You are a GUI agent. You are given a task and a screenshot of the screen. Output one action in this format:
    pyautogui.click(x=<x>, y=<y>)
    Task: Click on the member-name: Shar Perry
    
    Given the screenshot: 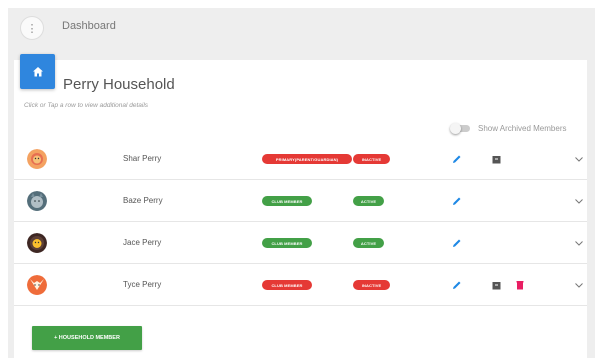 What is the action you would take?
    pyautogui.click(x=142, y=158)
    